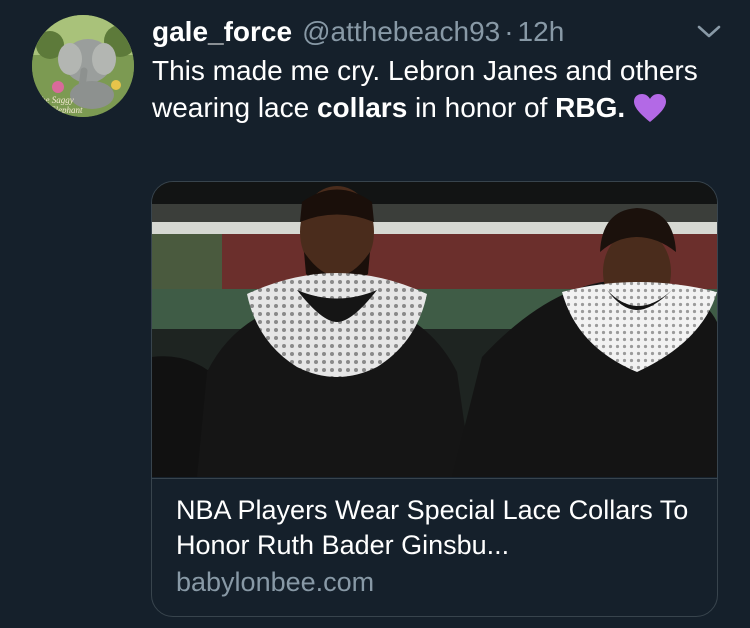 This screenshot has height=628, width=750. What do you see at coordinates (401, 32) in the screenshot?
I see `user-handle: @atthebeach93` at bounding box center [401, 32].